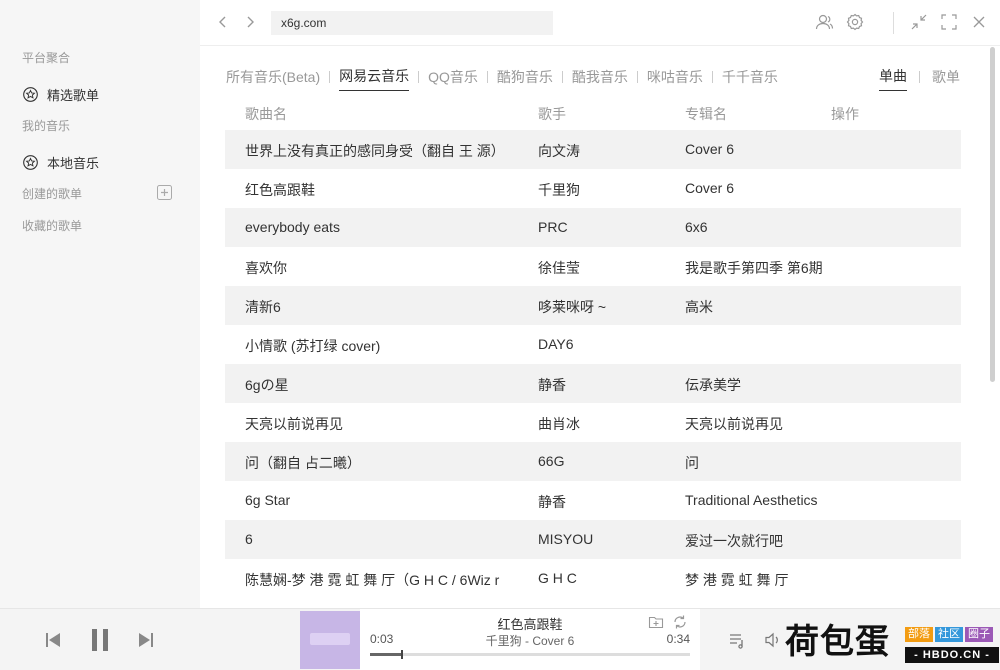  What do you see at coordinates (372, 580) in the screenshot?
I see `song-name: 陈慧娴-梦 港 霓 虹 舞 厅（G H C / 6Wiz r` at bounding box center [372, 580].